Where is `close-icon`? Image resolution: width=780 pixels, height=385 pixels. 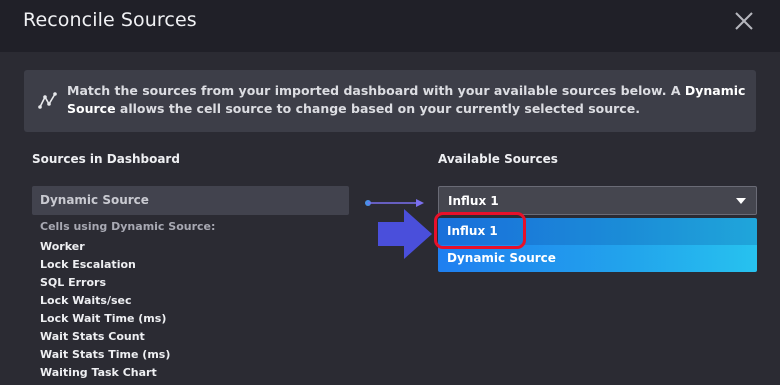
close-icon is located at coordinates (744, 21).